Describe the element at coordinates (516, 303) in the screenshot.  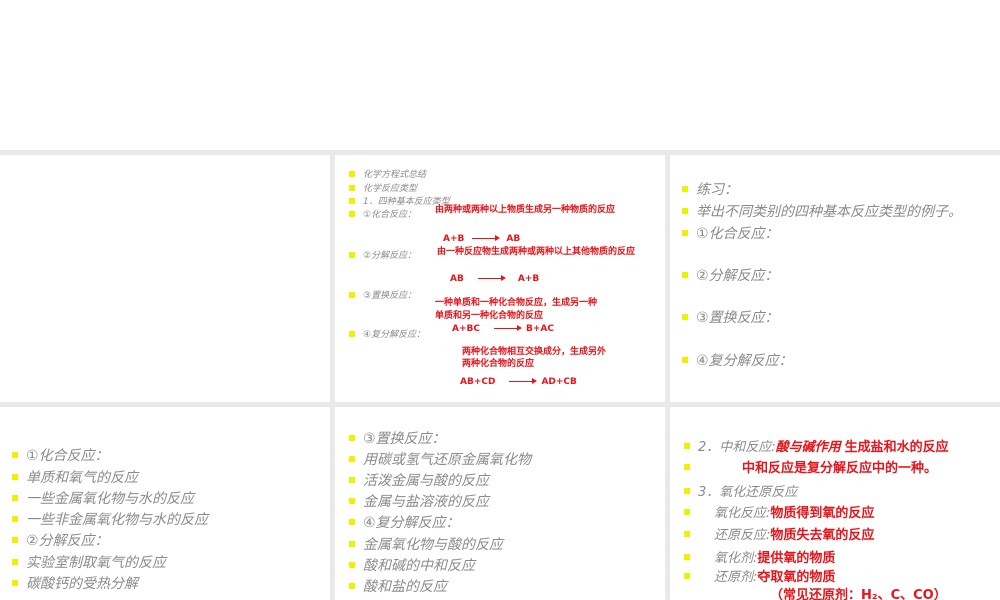
I see `definition: 一种单质和一种化合物反应，生成另一种` at that location.